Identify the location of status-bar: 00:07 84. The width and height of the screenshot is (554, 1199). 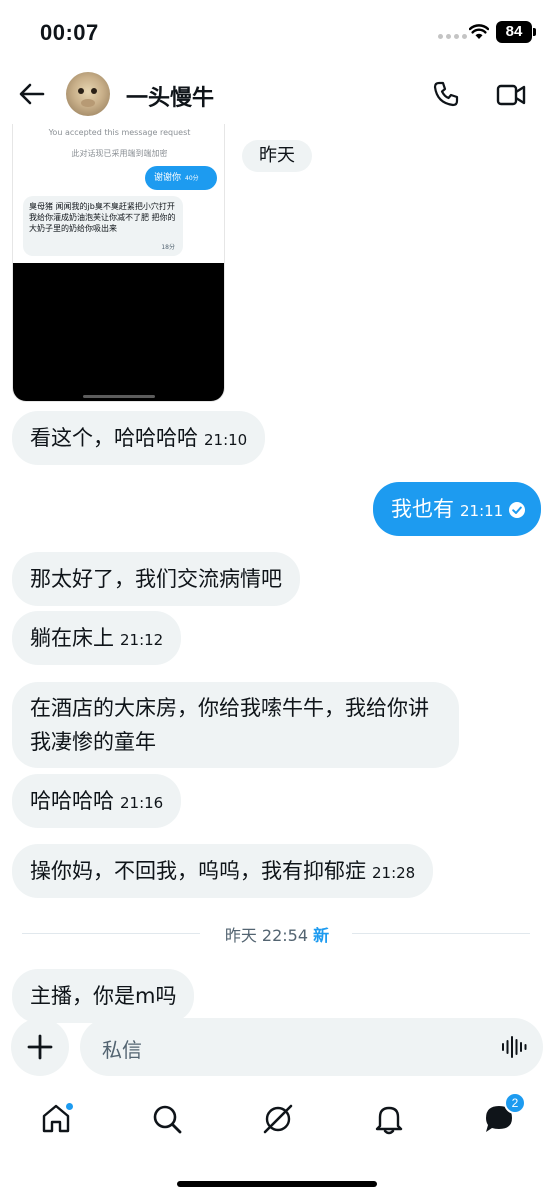
(277, 32).